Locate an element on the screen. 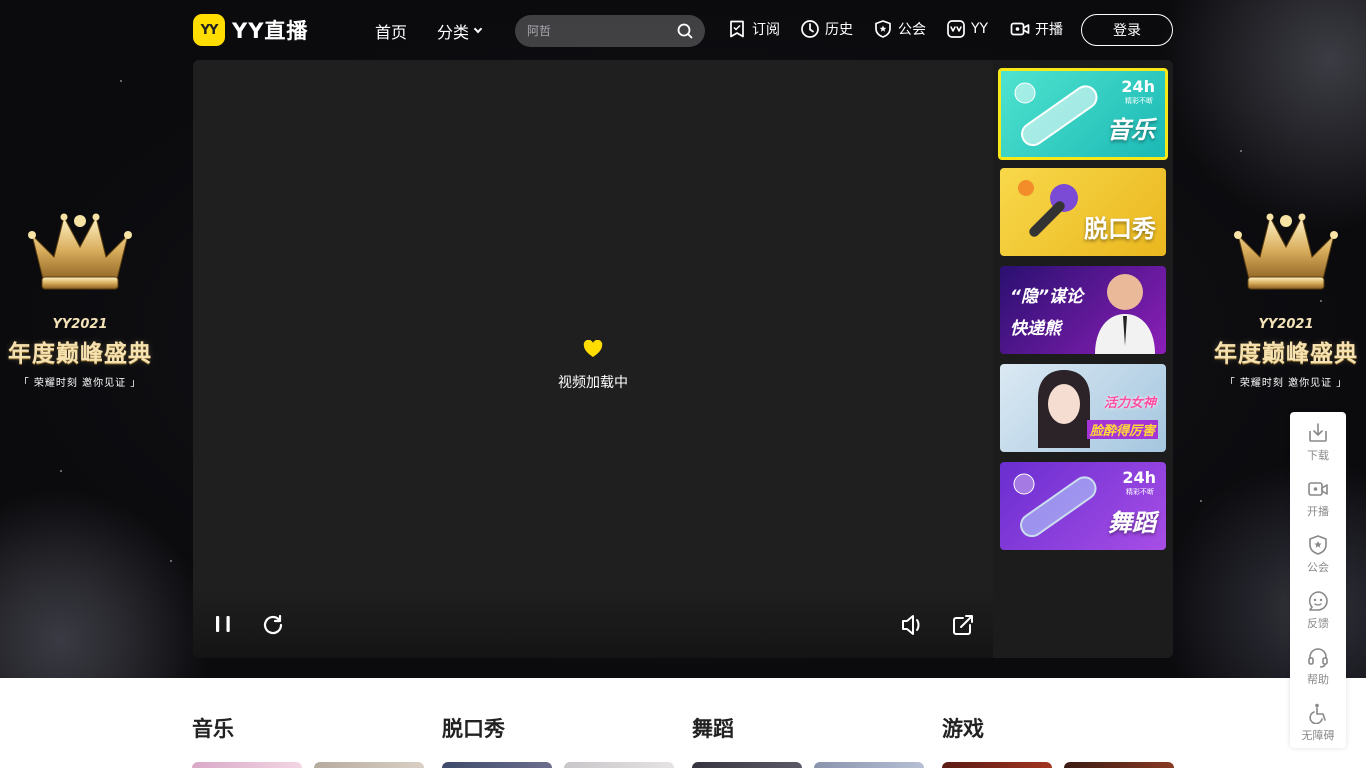  channel-card-goddess: 活力女神 脸酔得厉害 is located at coordinates (1083, 408).